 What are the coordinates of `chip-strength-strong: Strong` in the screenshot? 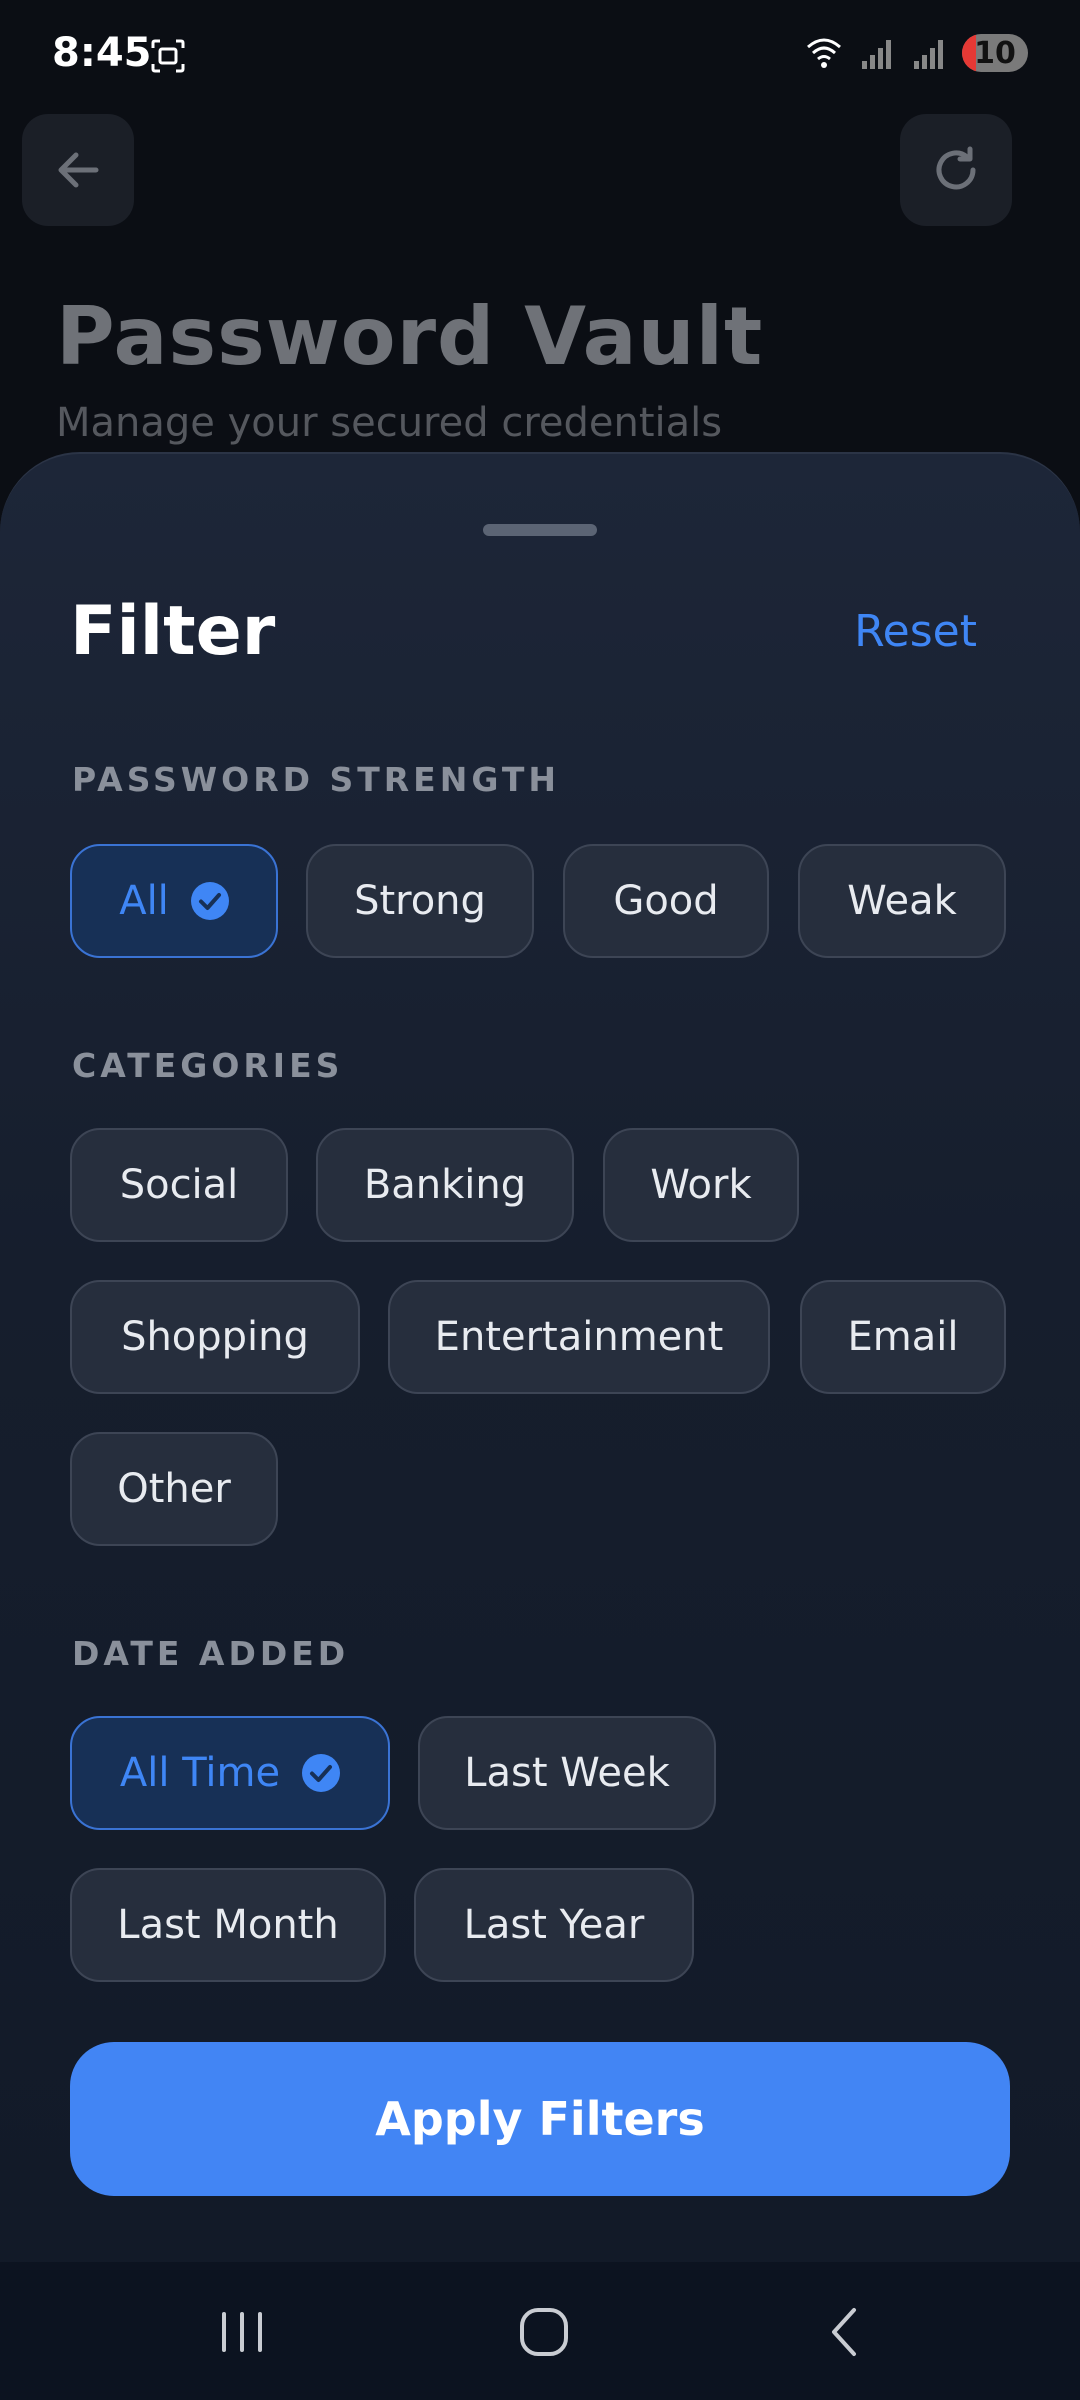 It's located at (420, 901).